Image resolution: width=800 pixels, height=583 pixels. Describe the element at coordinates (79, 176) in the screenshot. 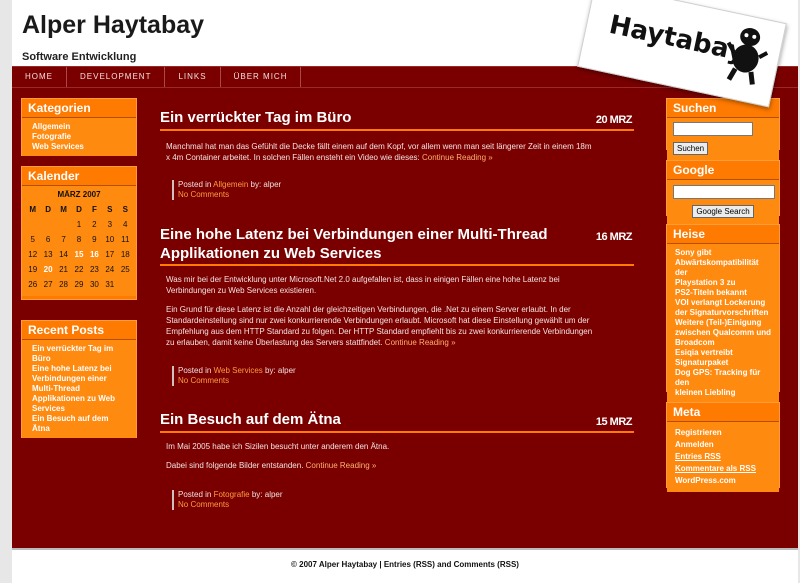

I see `calendar-title: Kalender` at that location.